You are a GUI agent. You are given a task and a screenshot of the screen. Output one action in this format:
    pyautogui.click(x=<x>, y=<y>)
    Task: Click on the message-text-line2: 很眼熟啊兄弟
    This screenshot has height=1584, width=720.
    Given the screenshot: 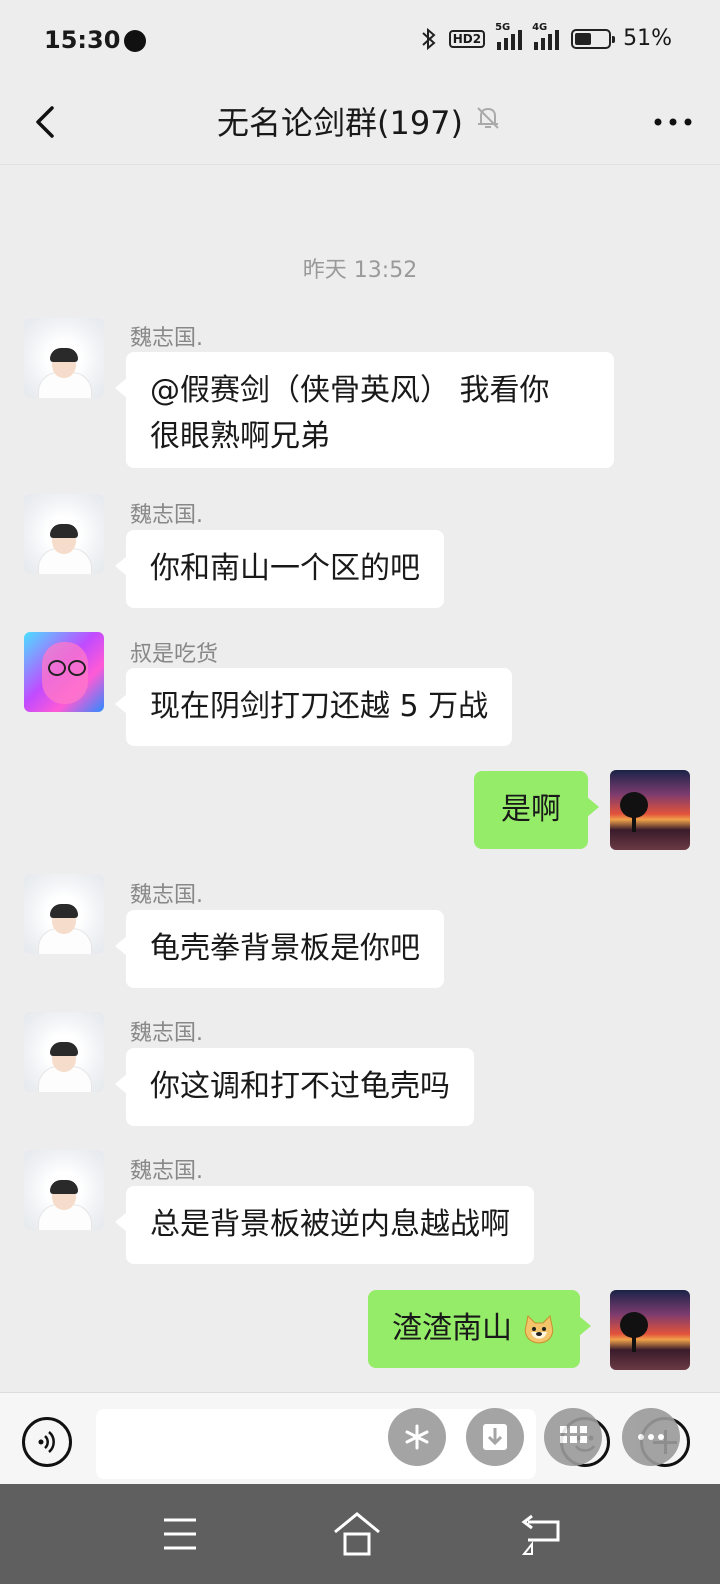 What is the action you would take?
    pyautogui.click(x=240, y=436)
    